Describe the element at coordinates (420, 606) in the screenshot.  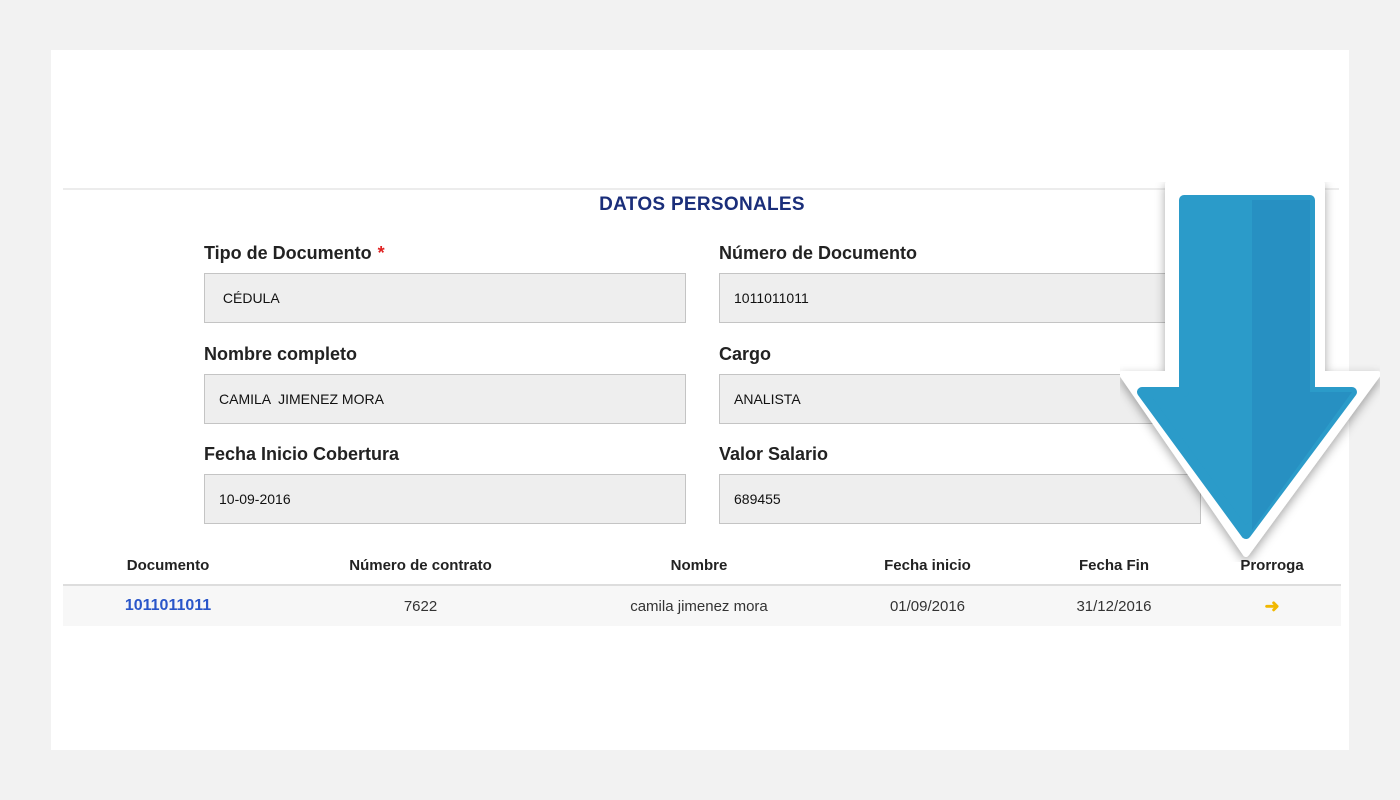
I see `numero-contrato-cell: 7622` at that location.